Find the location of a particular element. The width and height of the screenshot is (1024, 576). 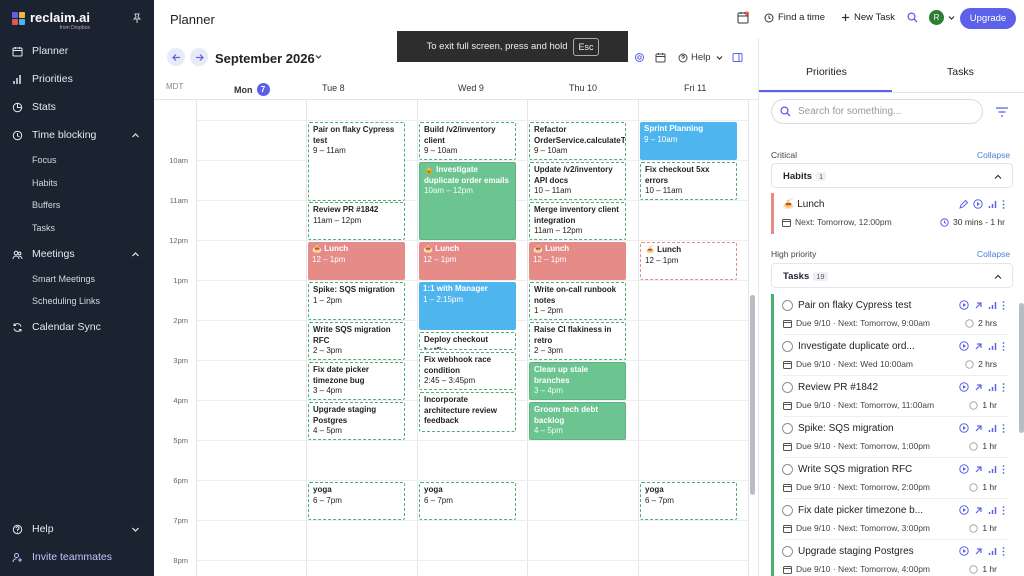

pin-icon is located at coordinates (137, 18).